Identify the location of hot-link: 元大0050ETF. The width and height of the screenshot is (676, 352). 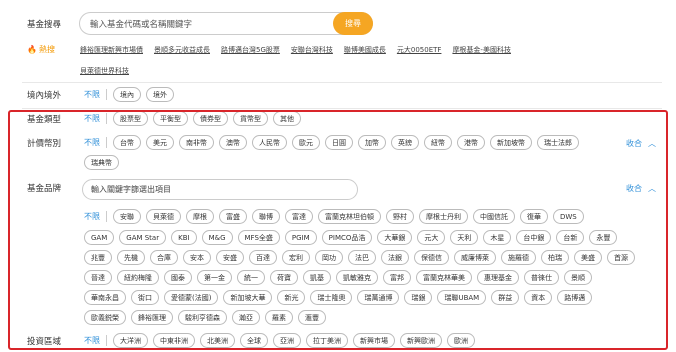
(419, 50).